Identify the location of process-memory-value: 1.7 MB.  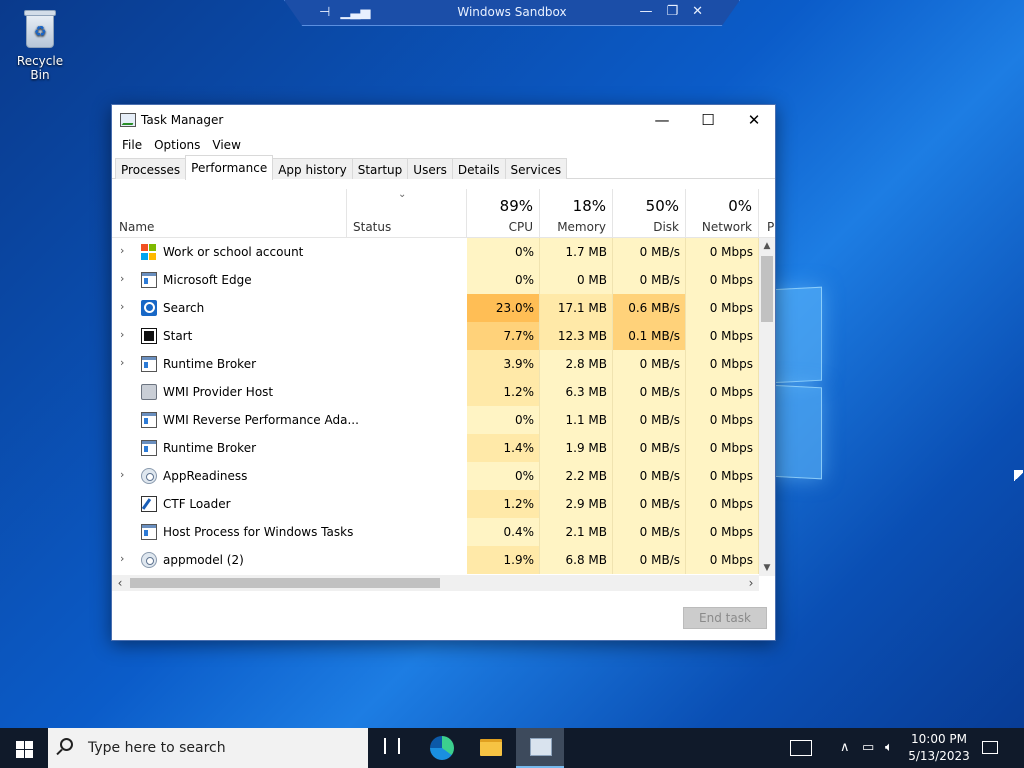
(586, 252).